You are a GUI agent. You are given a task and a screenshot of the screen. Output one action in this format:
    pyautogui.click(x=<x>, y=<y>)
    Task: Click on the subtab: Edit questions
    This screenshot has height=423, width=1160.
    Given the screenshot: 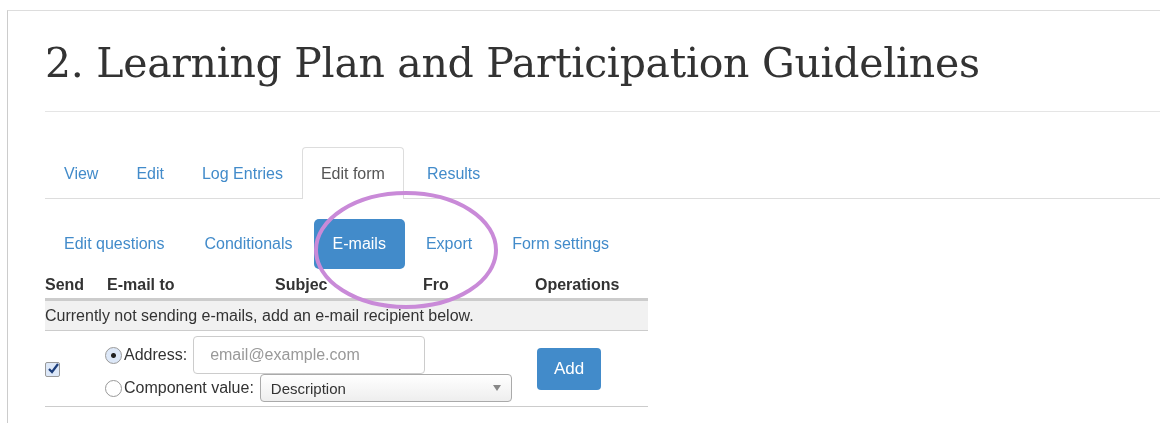 What is the action you would take?
    pyautogui.click(x=114, y=244)
    